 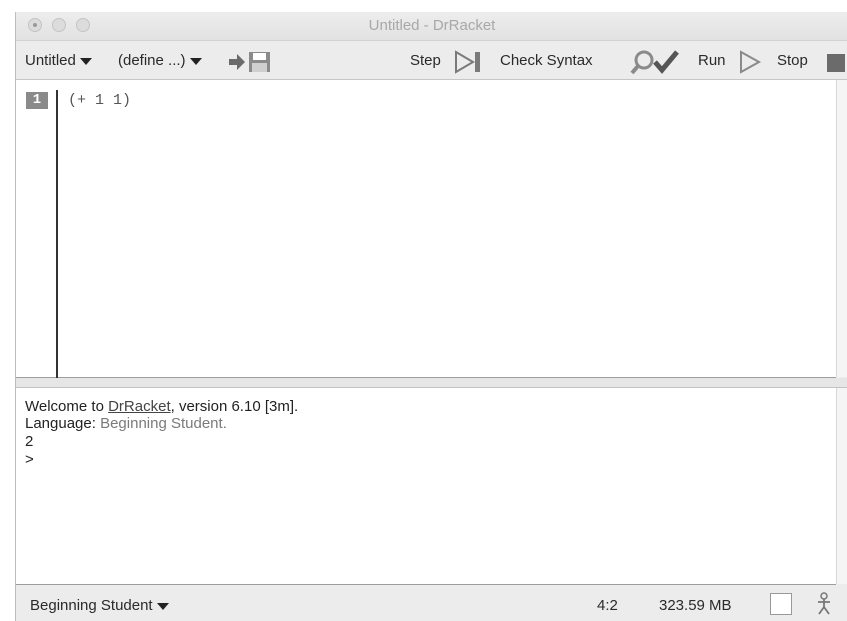 What do you see at coordinates (67, 406) in the screenshot?
I see `welcome-prefix: Welcome to` at bounding box center [67, 406].